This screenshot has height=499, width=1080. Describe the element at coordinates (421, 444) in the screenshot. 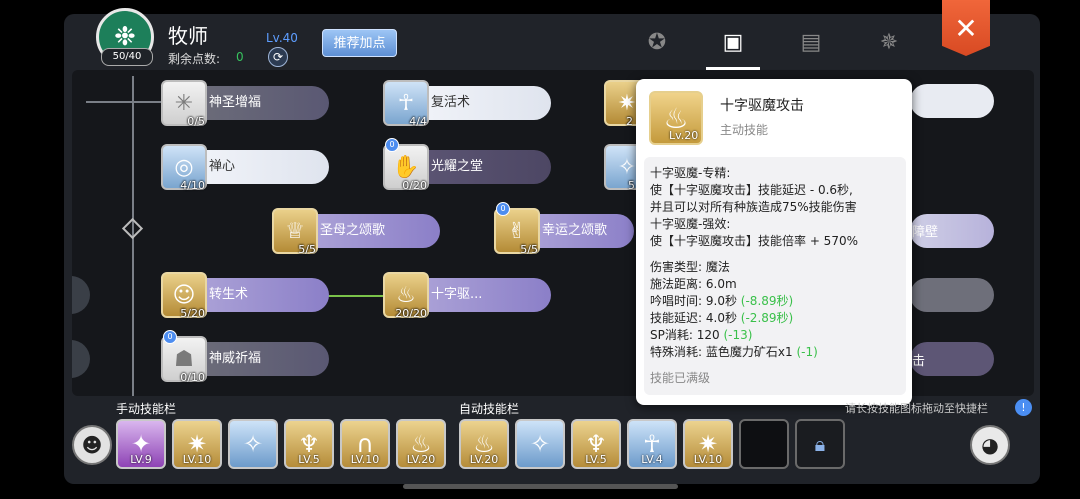

I see `manual-slot: ♨ LV.20` at that location.